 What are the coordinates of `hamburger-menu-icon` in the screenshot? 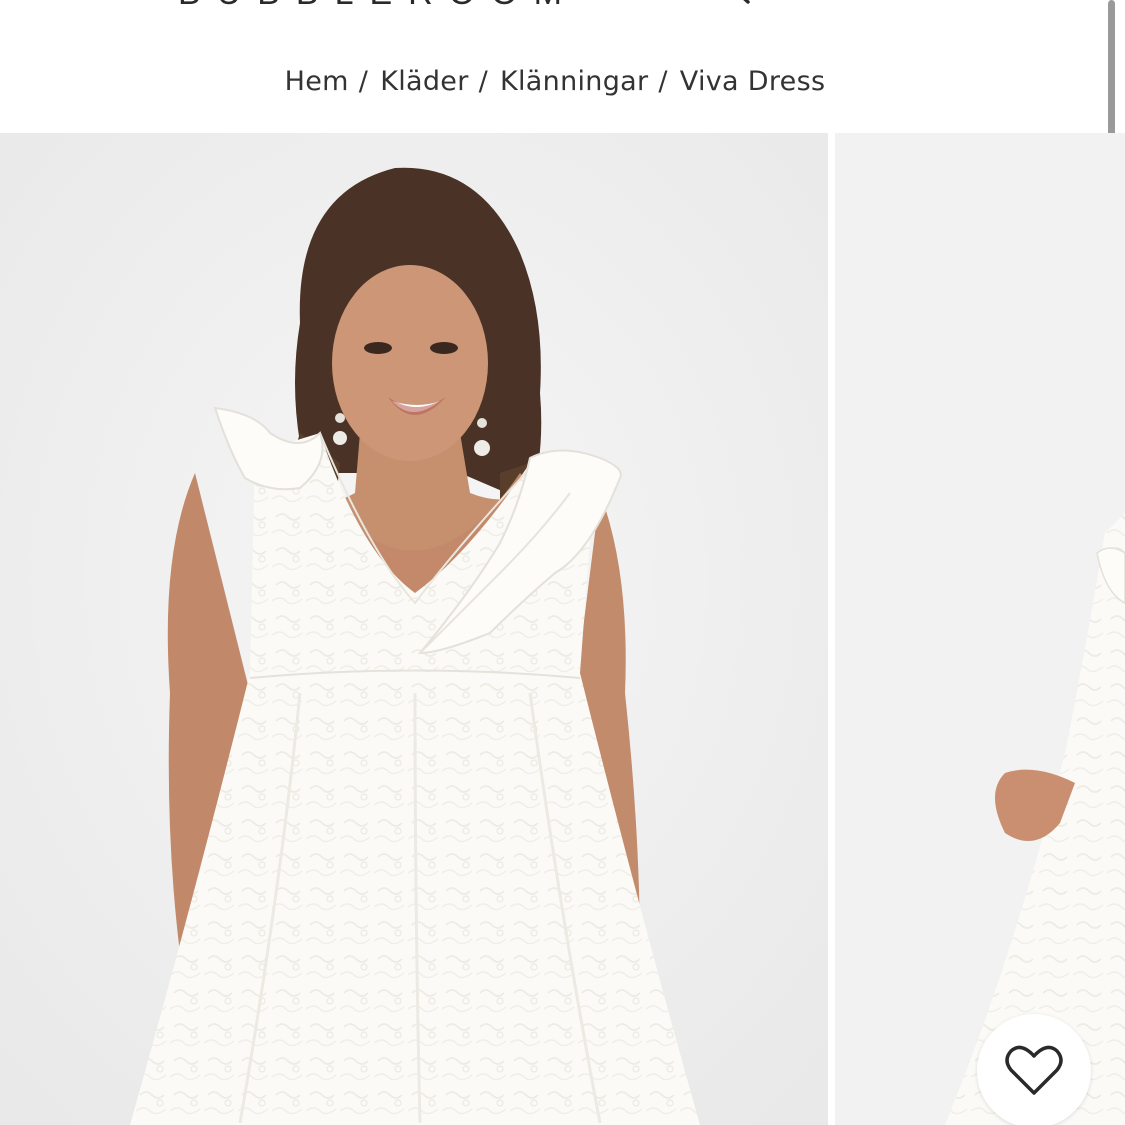 It's located at (77, 6).